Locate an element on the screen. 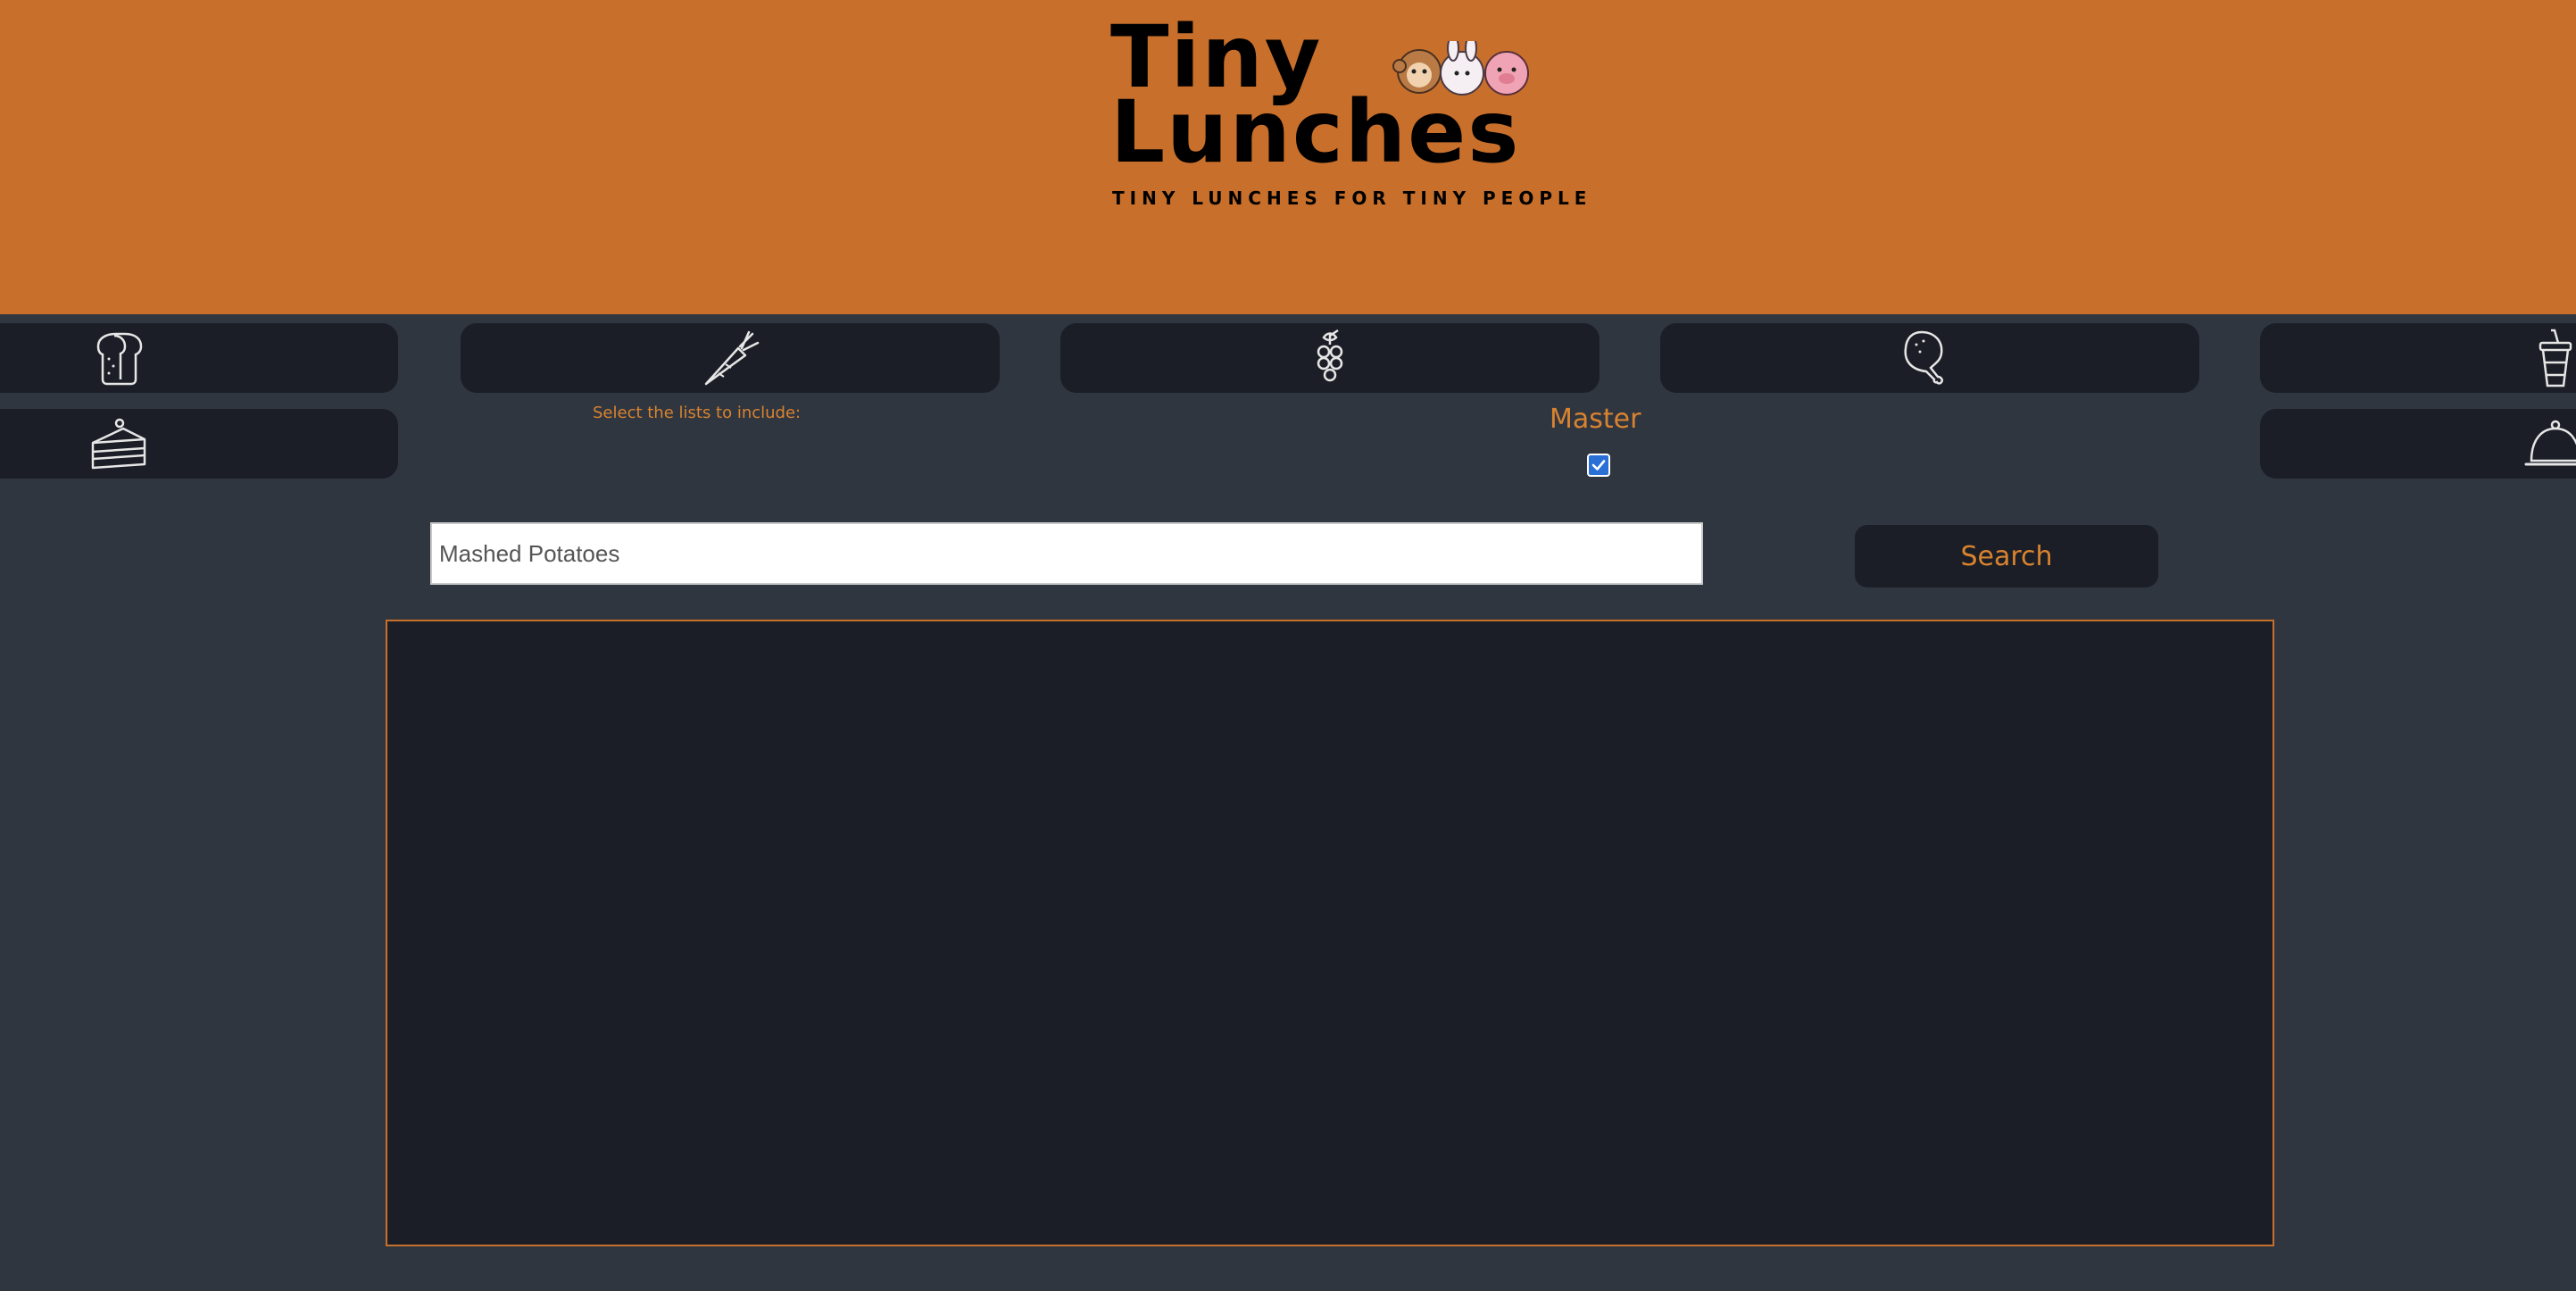  chicken-leg-icon is located at coordinates (1924, 357).